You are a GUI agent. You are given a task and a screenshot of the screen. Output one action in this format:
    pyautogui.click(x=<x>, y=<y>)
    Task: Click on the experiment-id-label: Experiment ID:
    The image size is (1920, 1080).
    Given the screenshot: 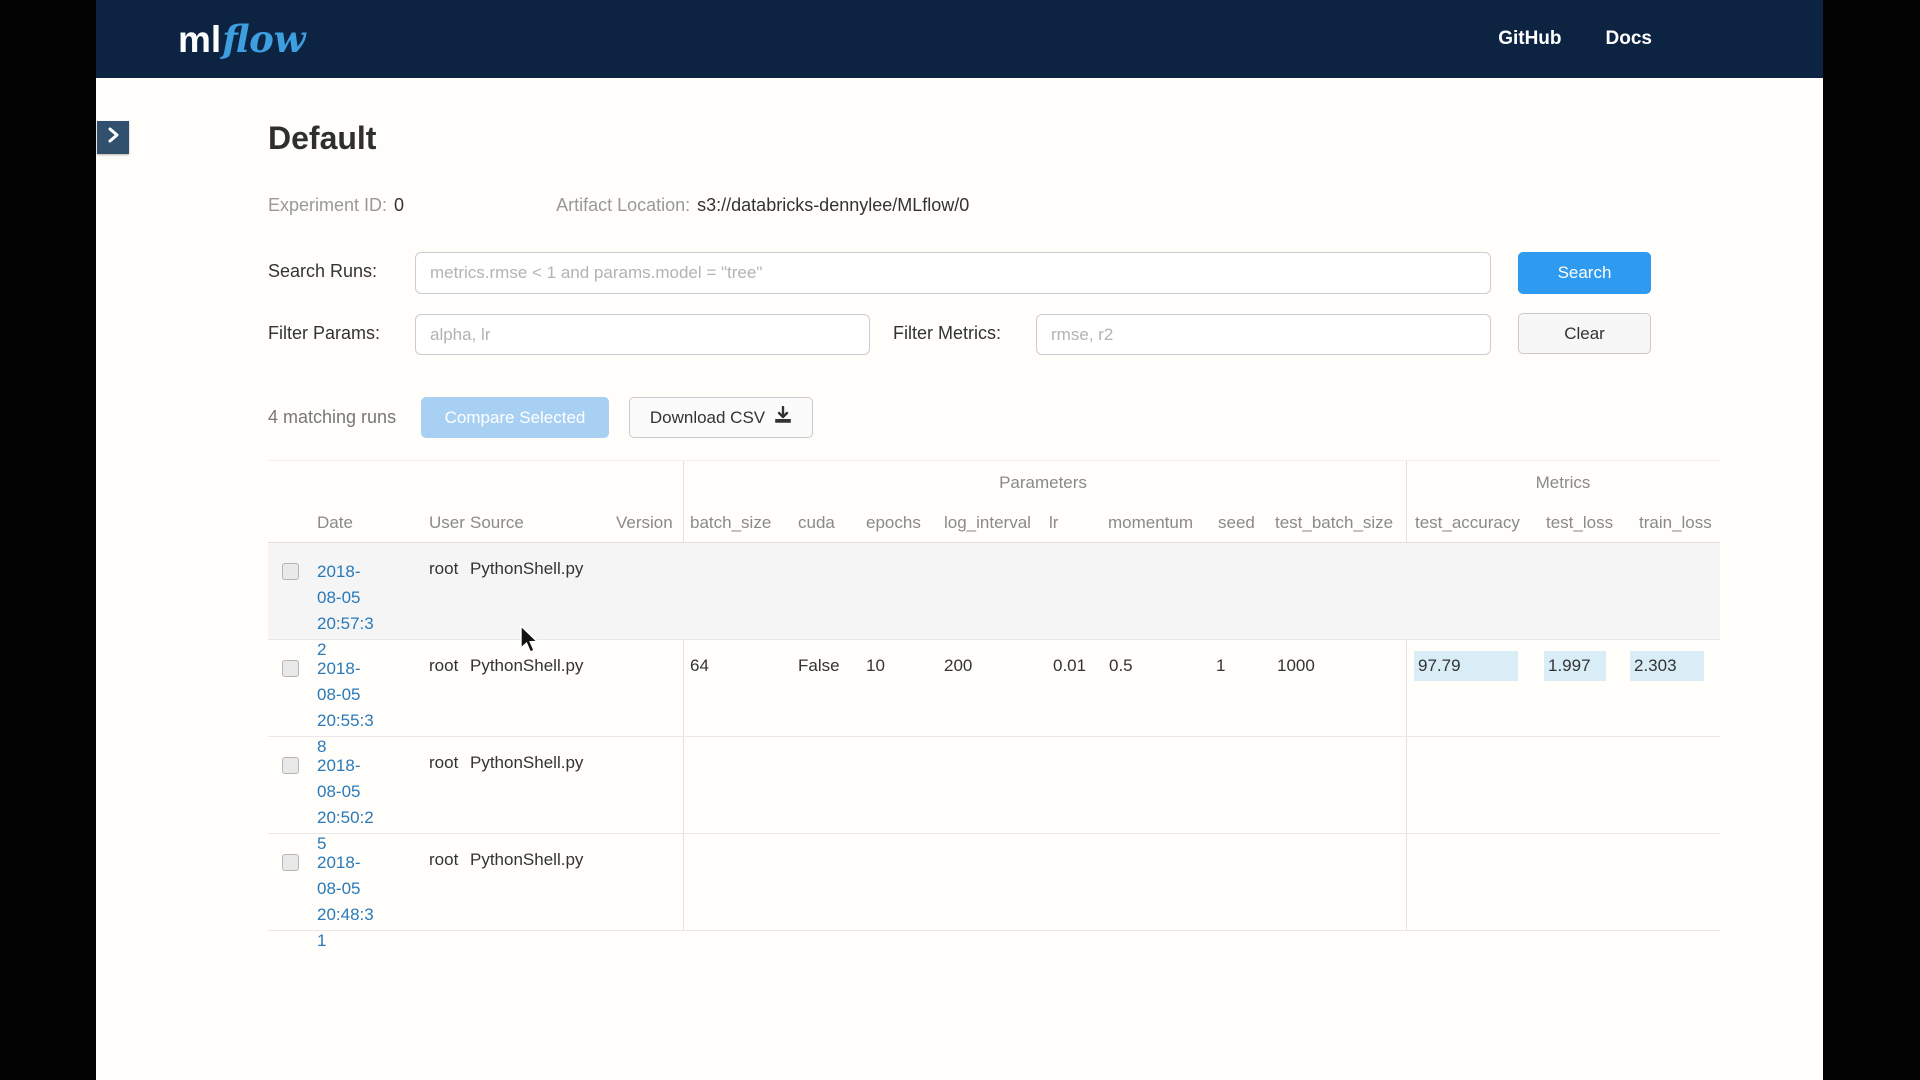 What is the action you would take?
    pyautogui.click(x=328, y=205)
    